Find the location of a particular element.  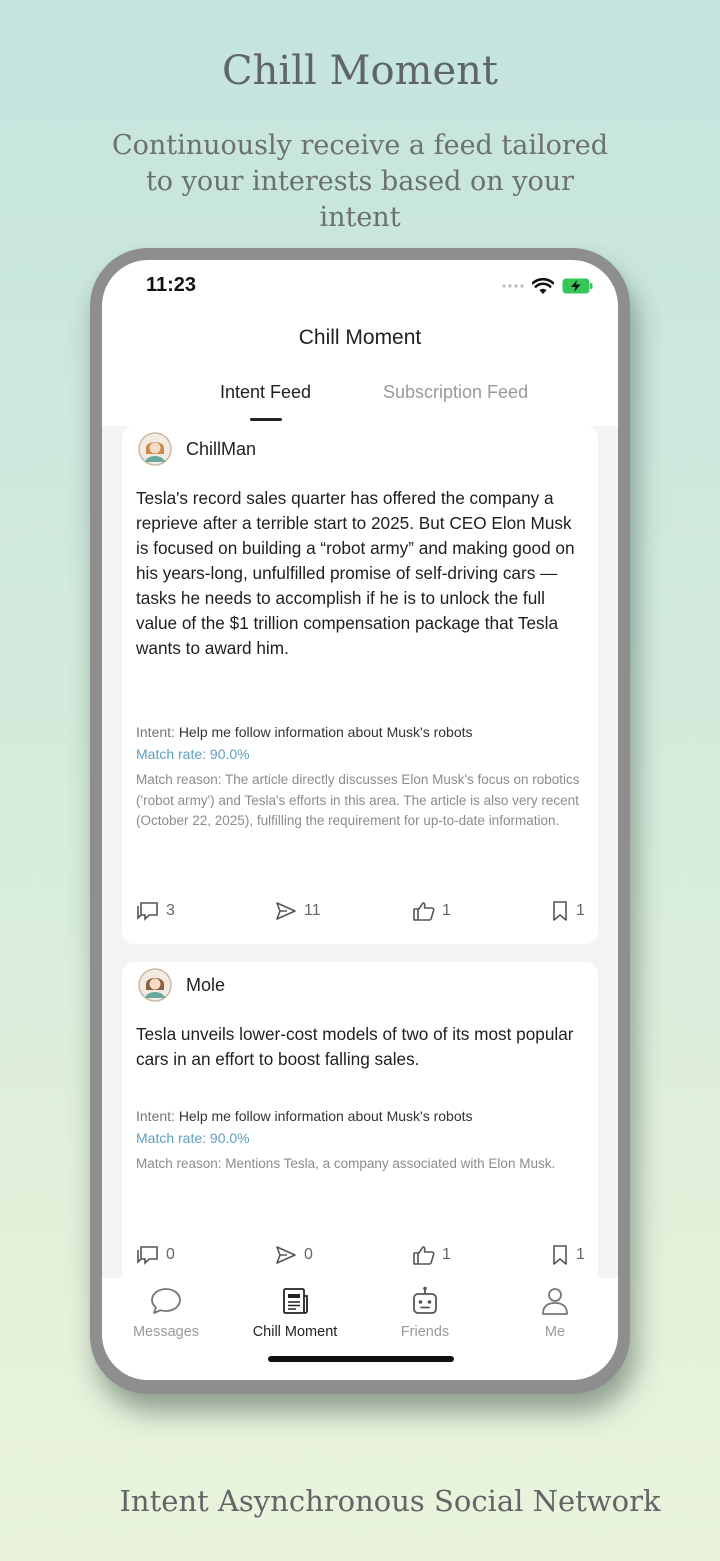

nav-me: Me is located at coordinates (554, 1313).